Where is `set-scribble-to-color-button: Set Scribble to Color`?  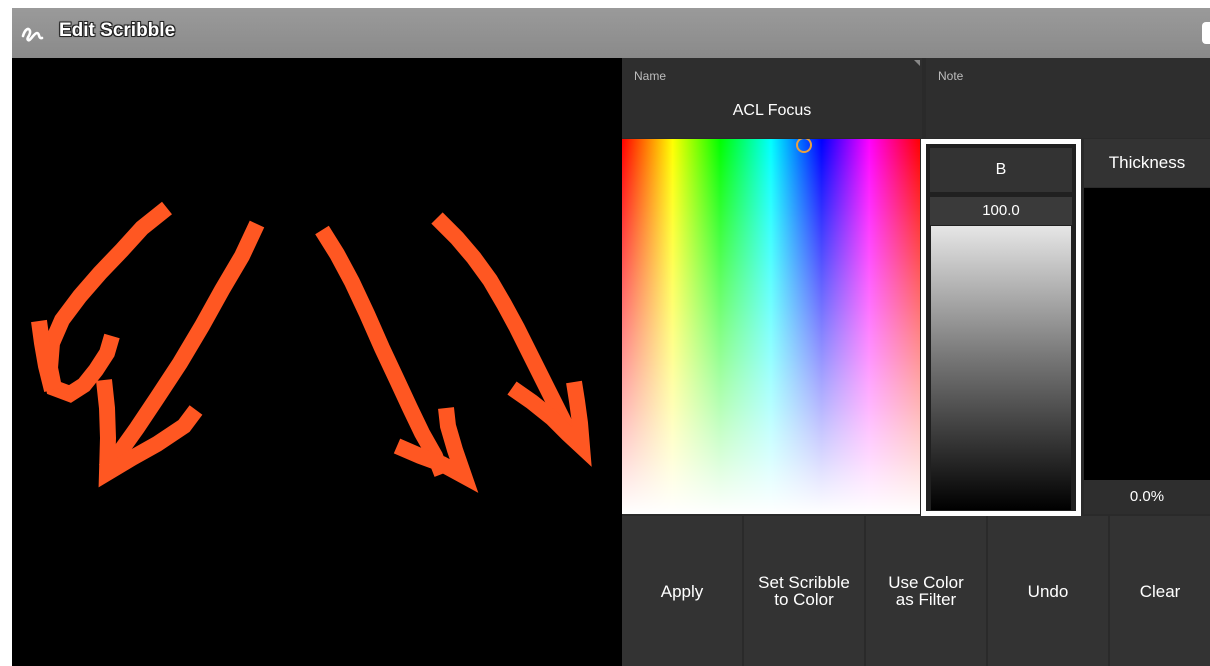
set-scribble-to-color-button: Set Scribble to Color is located at coordinates (804, 591).